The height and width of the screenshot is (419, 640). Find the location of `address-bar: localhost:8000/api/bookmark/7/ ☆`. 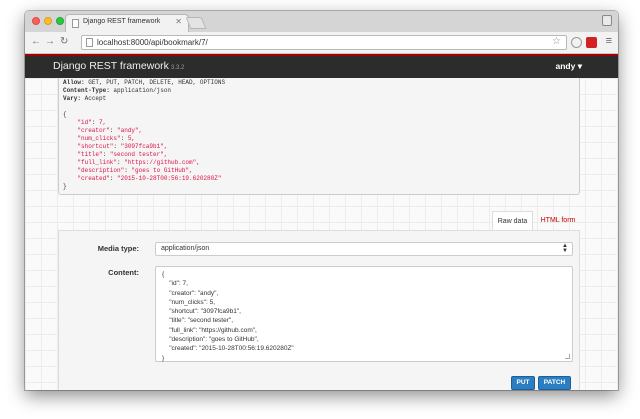

address-bar: localhost:8000/api/bookmark/7/ ☆ is located at coordinates (324, 42).